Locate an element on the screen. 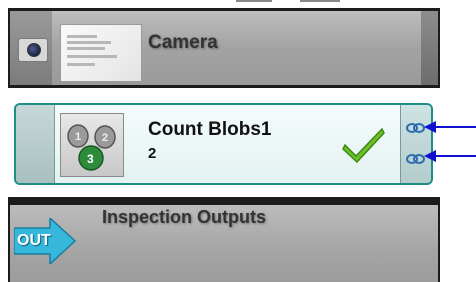 The width and height of the screenshot is (476, 282). svg-text: 2 is located at coordinates (105, 138).